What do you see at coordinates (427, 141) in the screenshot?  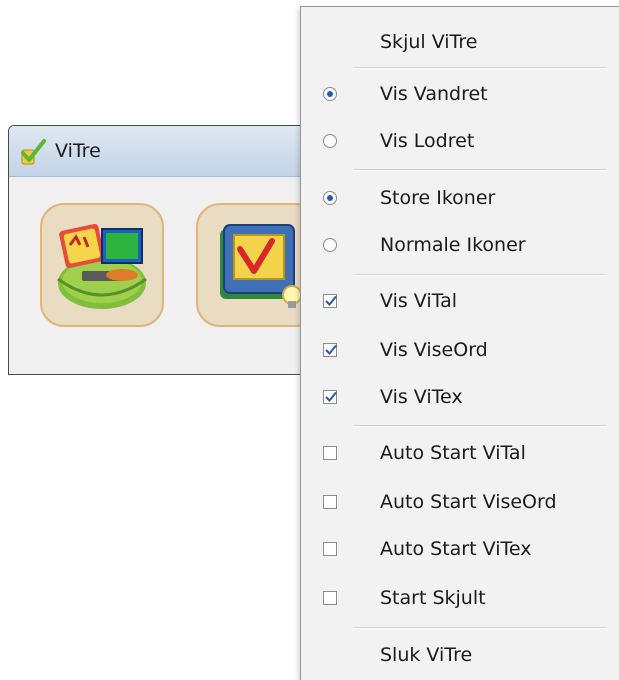 I see `menu-item-label: Vis Lodret` at bounding box center [427, 141].